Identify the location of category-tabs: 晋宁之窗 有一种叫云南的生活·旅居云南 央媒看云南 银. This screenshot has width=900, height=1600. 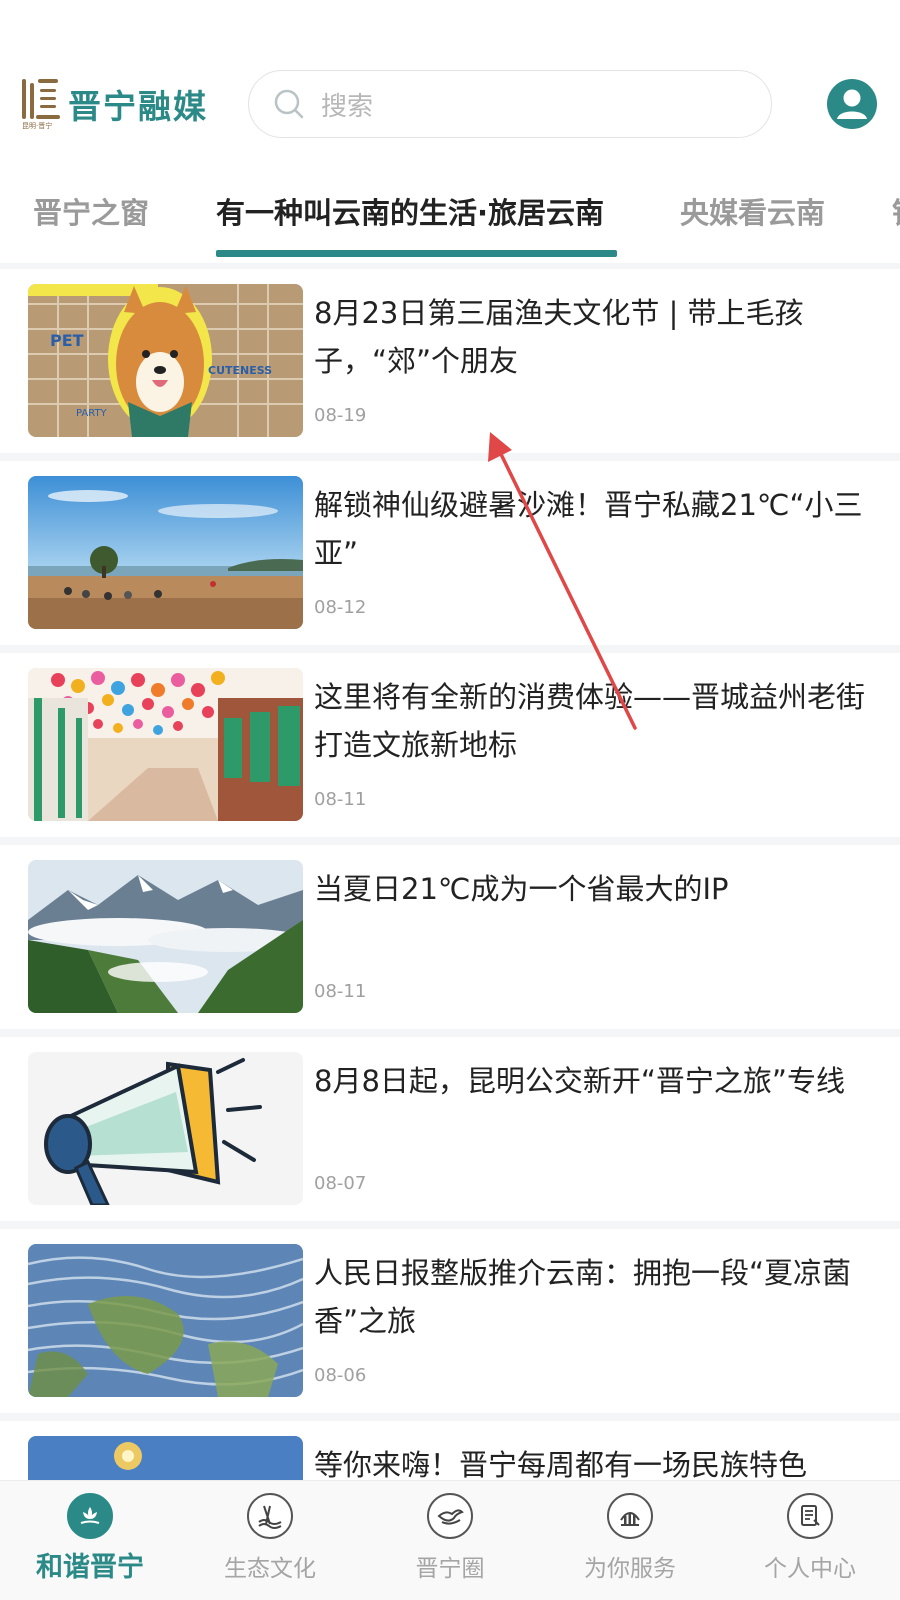
(450, 215).